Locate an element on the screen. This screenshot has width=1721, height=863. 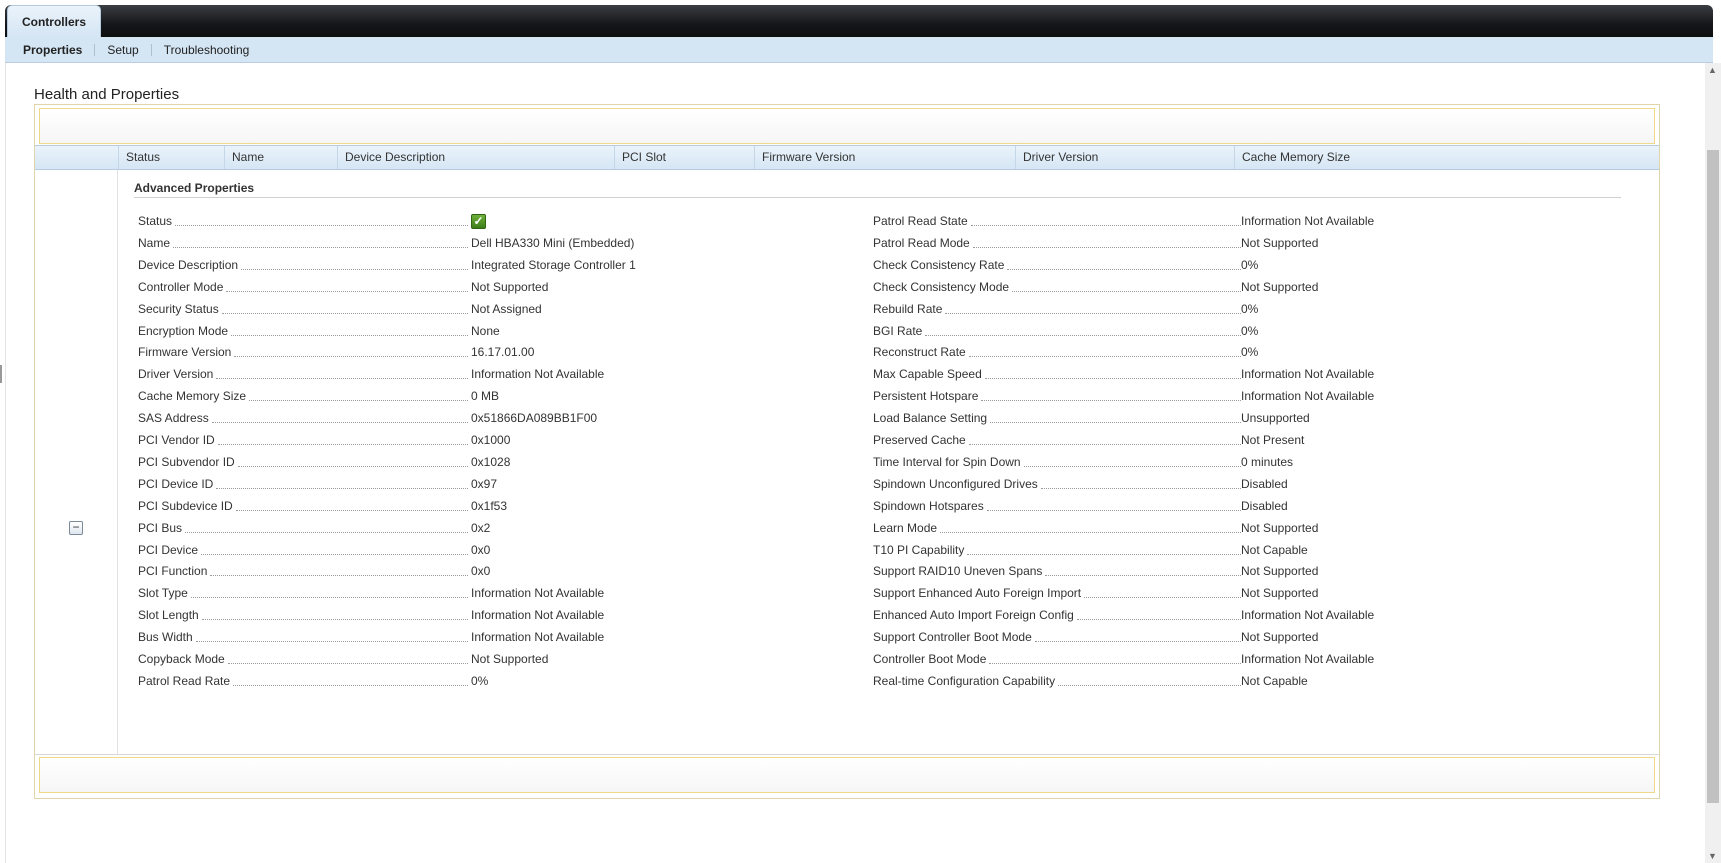
column-pci-slot: PCI Slot is located at coordinates (684, 157).